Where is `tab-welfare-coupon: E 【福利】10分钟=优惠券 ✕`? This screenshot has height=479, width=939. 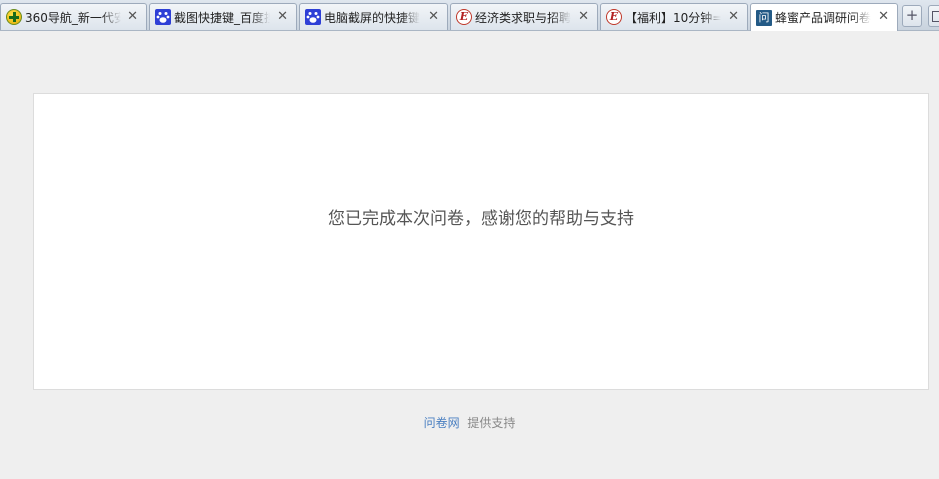
tab-welfare-coupon: E 【福利】10分钟=优惠券 ✕ is located at coordinates (674, 16).